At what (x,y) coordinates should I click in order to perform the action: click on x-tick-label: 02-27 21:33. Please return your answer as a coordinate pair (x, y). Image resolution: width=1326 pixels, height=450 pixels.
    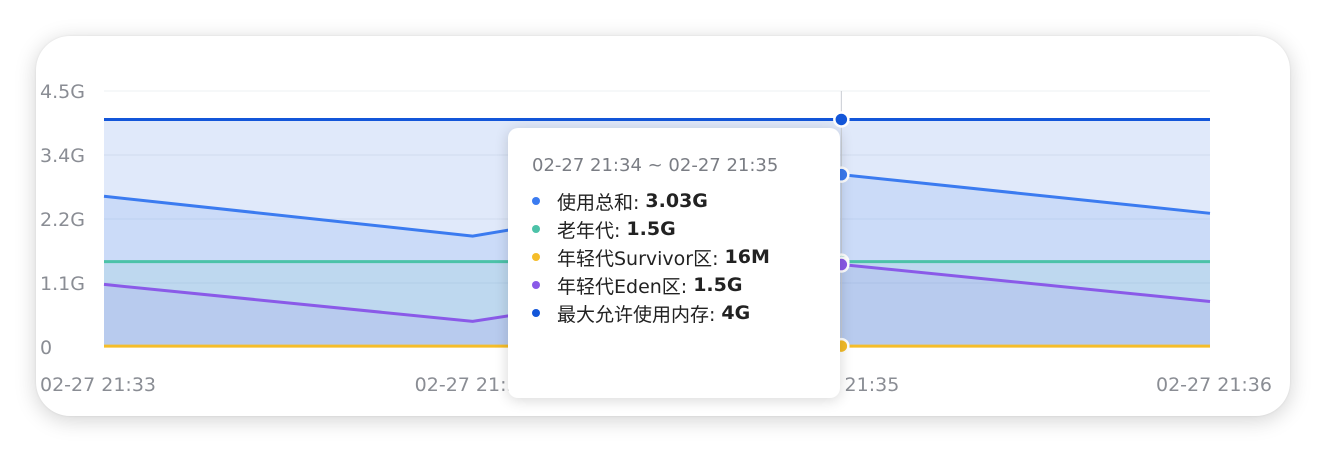
    Looking at the image, I should click on (98, 385).